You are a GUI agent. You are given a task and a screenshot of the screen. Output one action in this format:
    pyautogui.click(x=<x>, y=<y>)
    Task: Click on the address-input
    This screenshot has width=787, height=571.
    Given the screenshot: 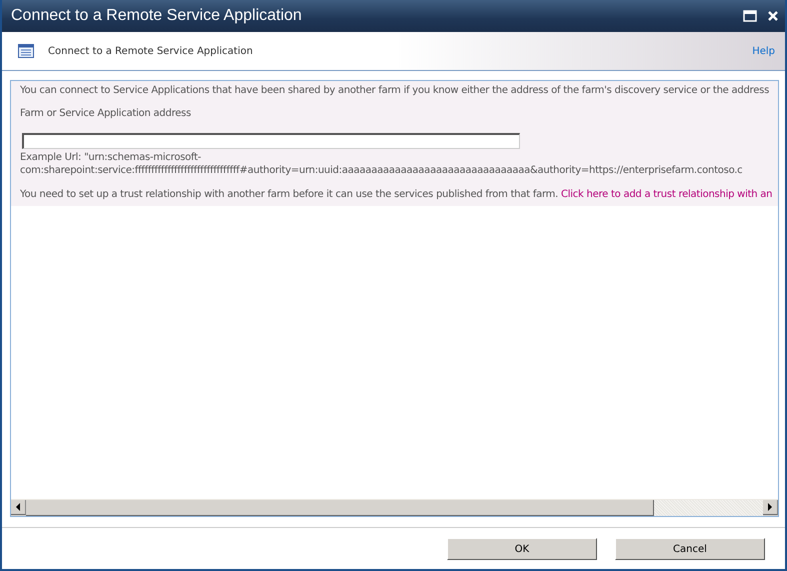 What is the action you would take?
    pyautogui.click(x=271, y=141)
    